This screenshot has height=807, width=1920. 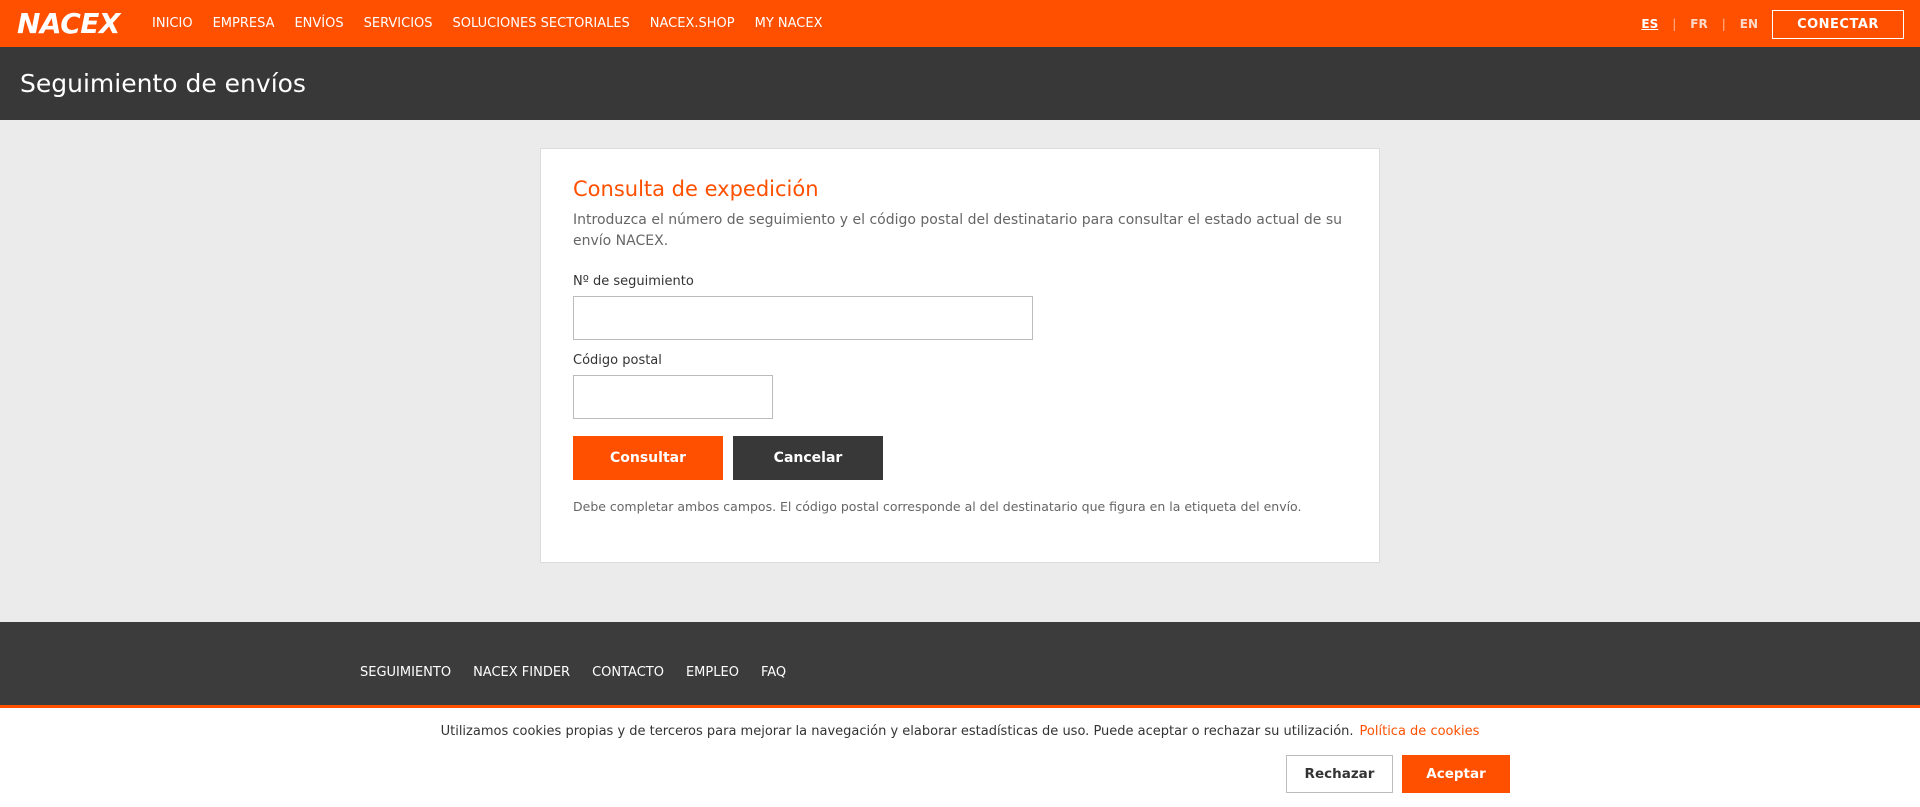 I want to click on language-es: ES, so click(x=1649, y=24).